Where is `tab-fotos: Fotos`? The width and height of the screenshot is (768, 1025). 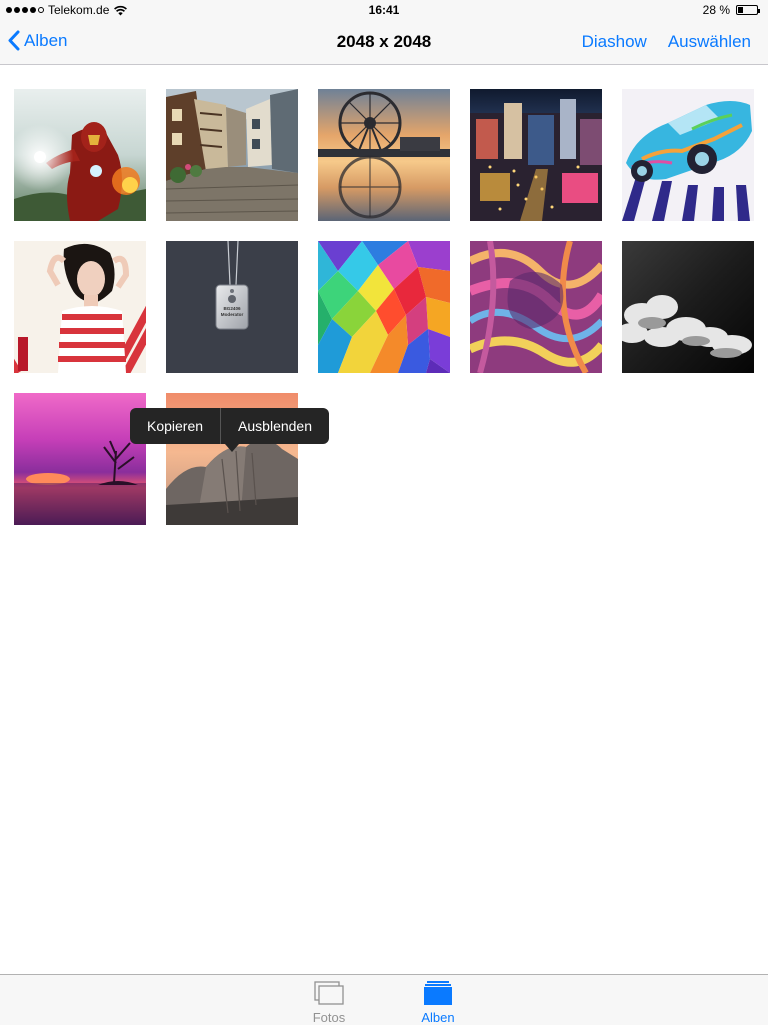
tab-fotos: Fotos is located at coordinates (329, 1003).